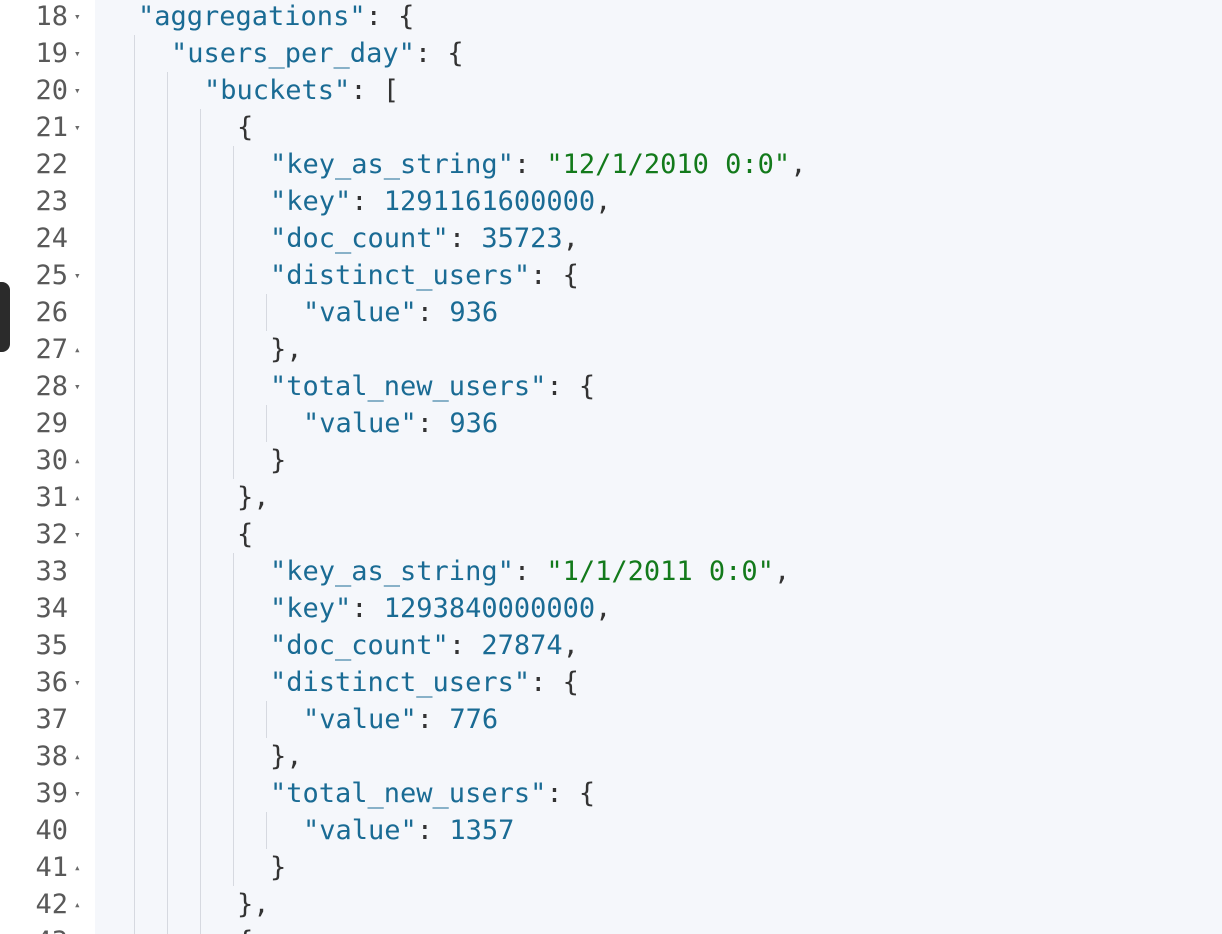 This screenshot has width=1222, height=934. I want to click on line-number: 37, so click(51, 719).